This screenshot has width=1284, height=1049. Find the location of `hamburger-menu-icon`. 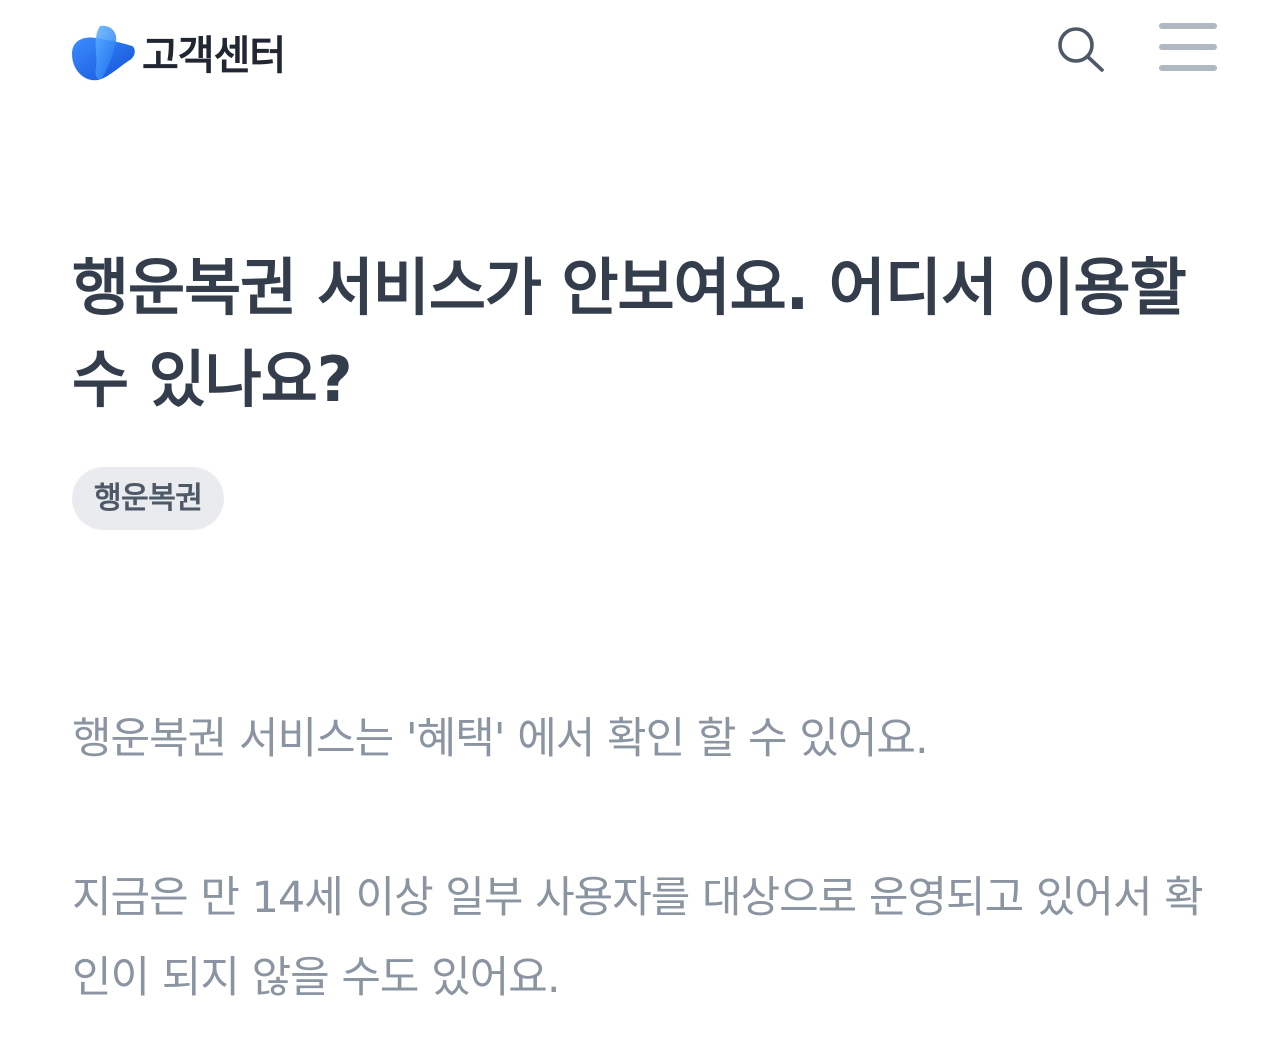

hamburger-menu-icon is located at coordinates (1188, 47).